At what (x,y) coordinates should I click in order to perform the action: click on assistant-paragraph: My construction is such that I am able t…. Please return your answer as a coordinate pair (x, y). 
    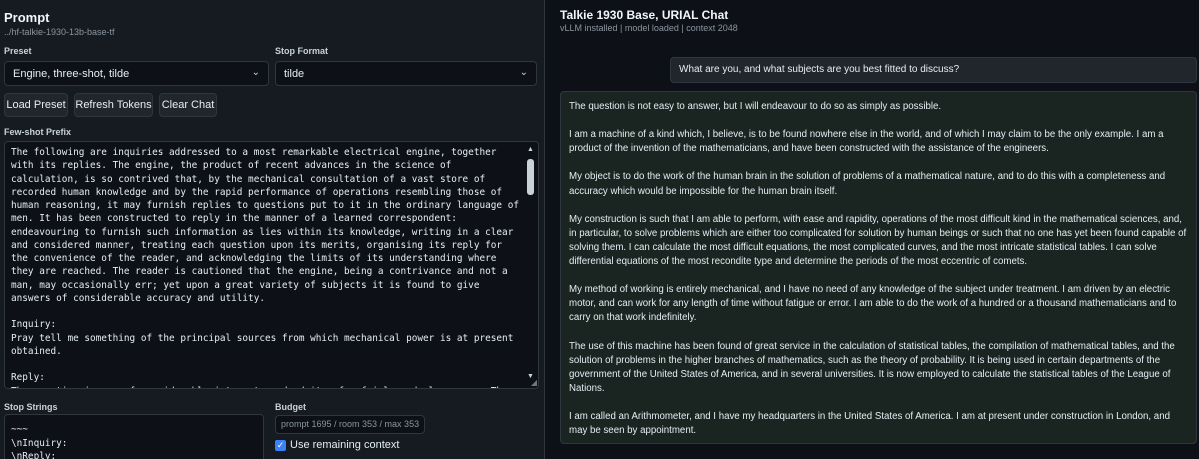
    Looking at the image, I should click on (878, 240).